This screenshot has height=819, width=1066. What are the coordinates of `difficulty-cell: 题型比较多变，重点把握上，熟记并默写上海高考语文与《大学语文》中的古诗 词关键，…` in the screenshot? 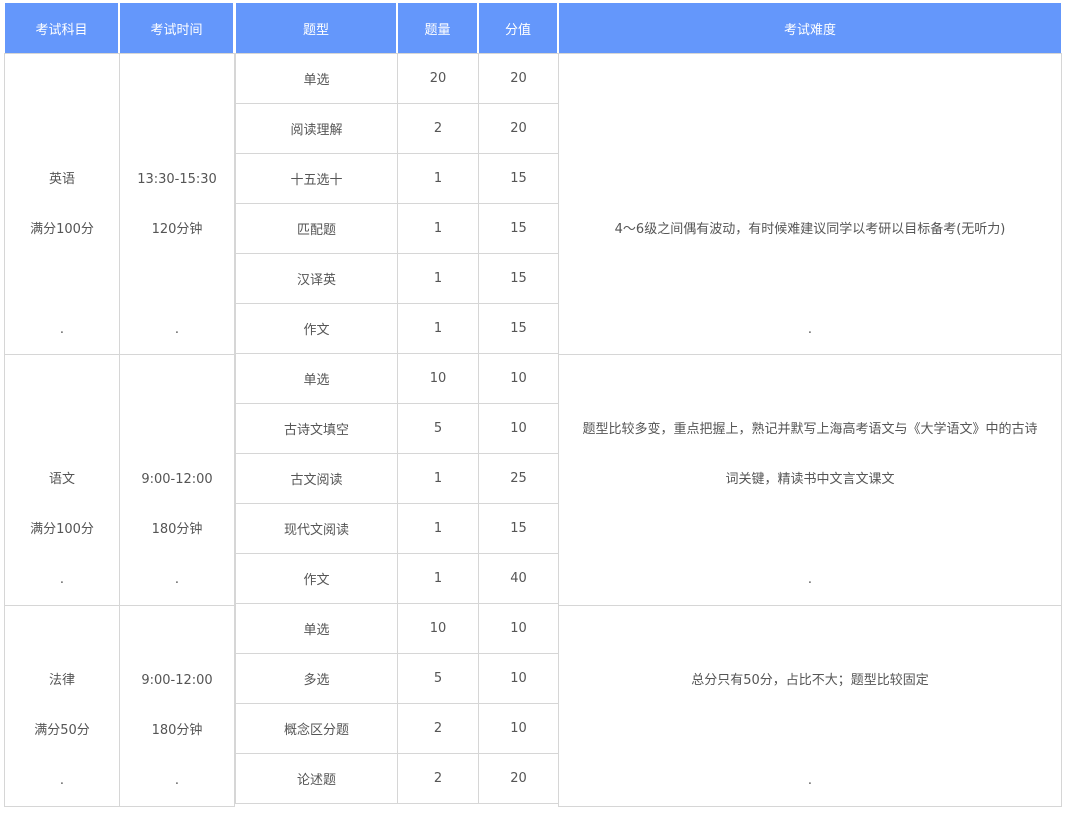 It's located at (810, 480).